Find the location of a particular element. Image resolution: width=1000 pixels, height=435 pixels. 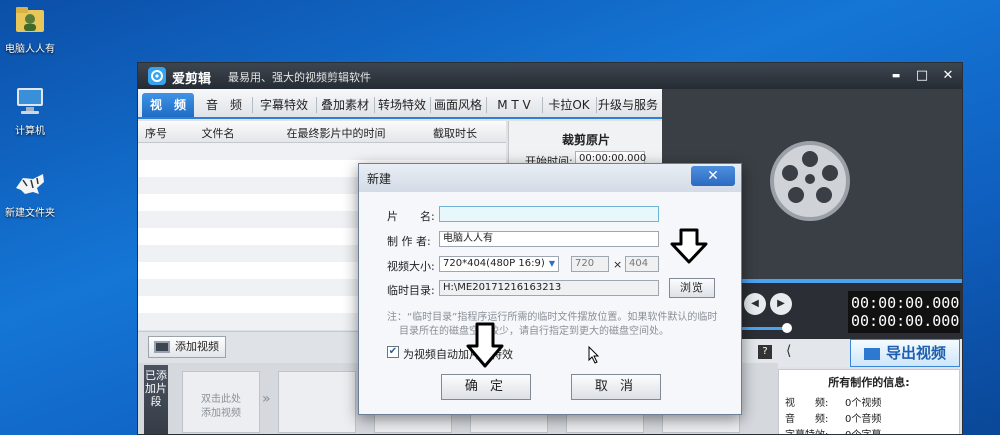

close-button: ✕ is located at coordinates (948, 76).